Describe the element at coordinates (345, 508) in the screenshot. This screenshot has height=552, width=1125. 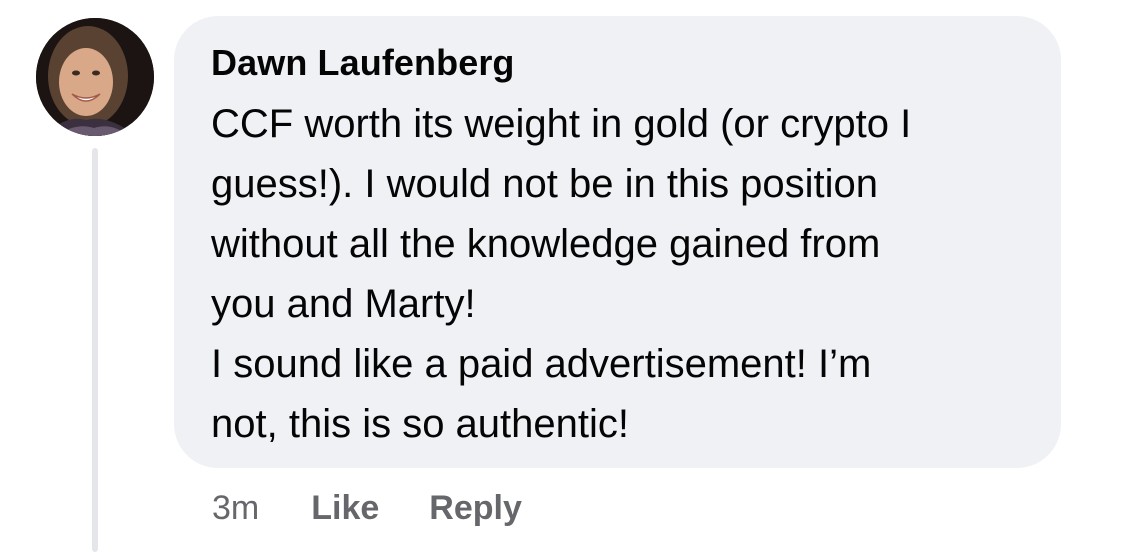
I see `like-button: Like` at that location.